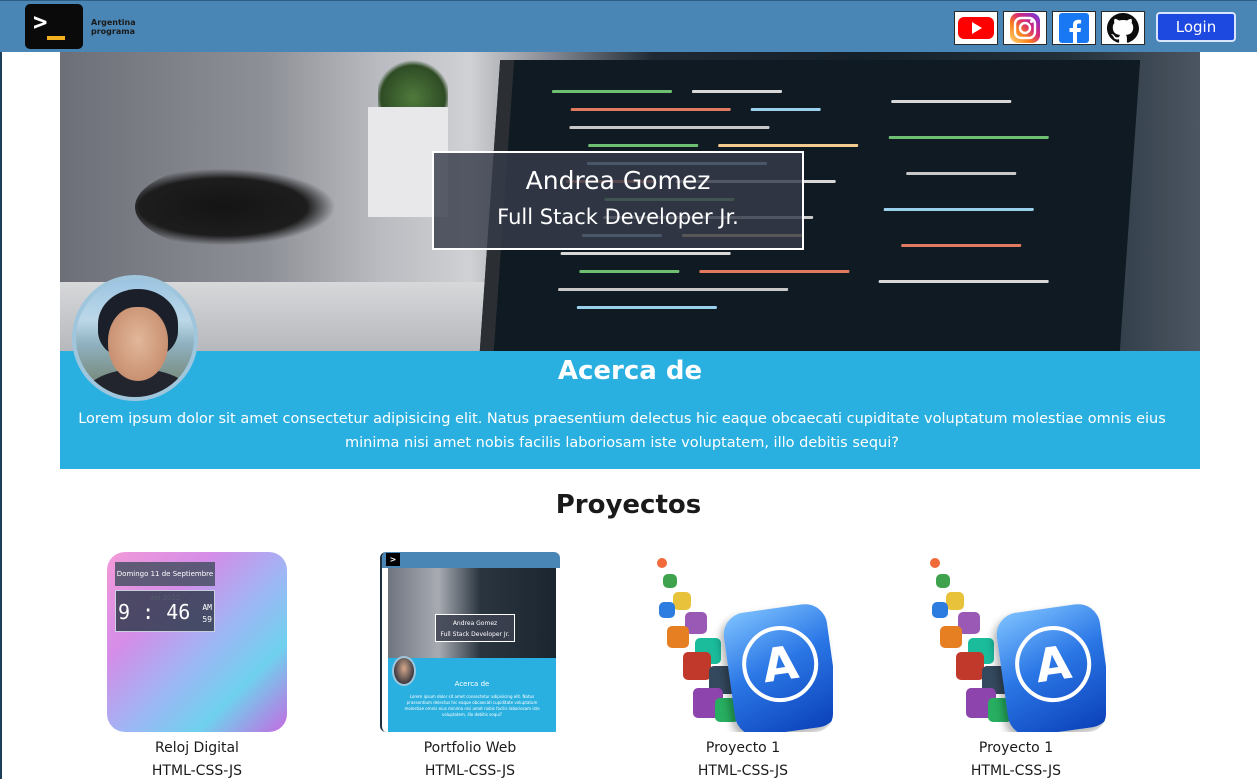 This screenshot has height=783, width=1257. What do you see at coordinates (628, 505) in the screenshot?
I see `projects-title: Proyectos` at bounding box center [628, 505].